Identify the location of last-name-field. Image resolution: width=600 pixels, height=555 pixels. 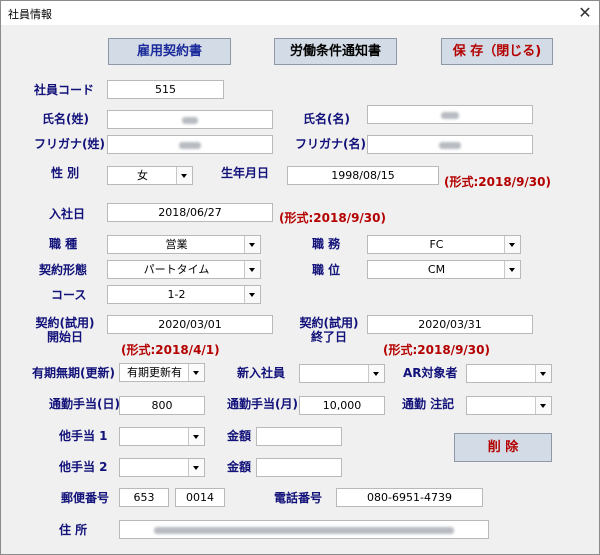
(190, 119).